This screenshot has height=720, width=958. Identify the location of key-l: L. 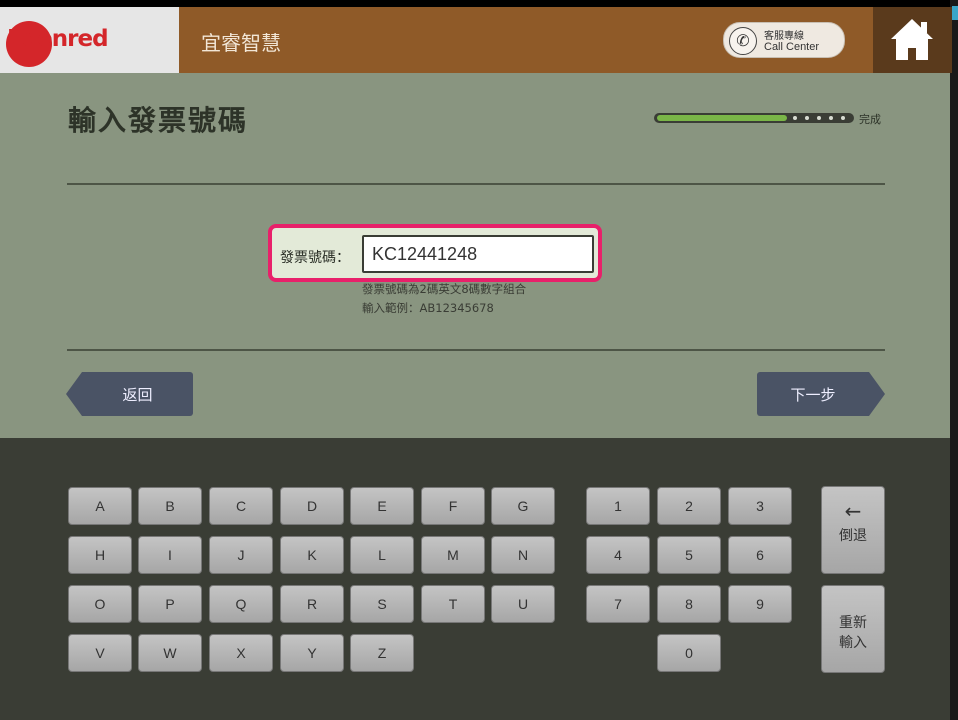
(382, 555).